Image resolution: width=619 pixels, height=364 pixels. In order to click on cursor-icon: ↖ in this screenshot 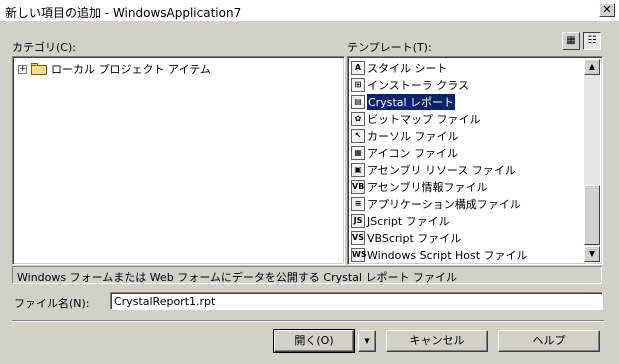, I will do `click(358, 135)`.